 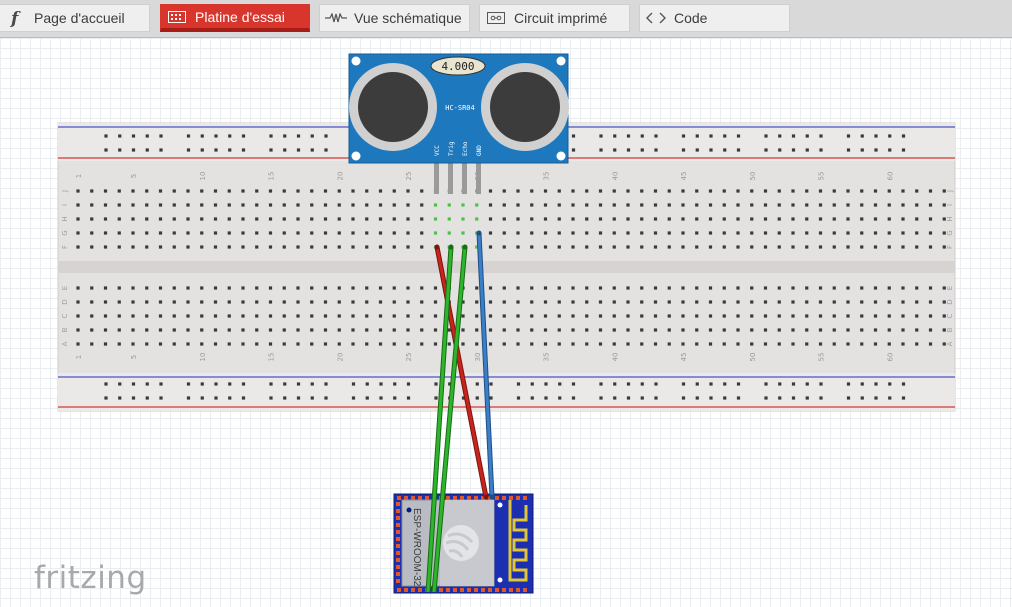 What do you see at coordinates (460, 108) in the screenshot?
I see `sensor-model-text: HC-SR04` at bounding box center [460, 108].